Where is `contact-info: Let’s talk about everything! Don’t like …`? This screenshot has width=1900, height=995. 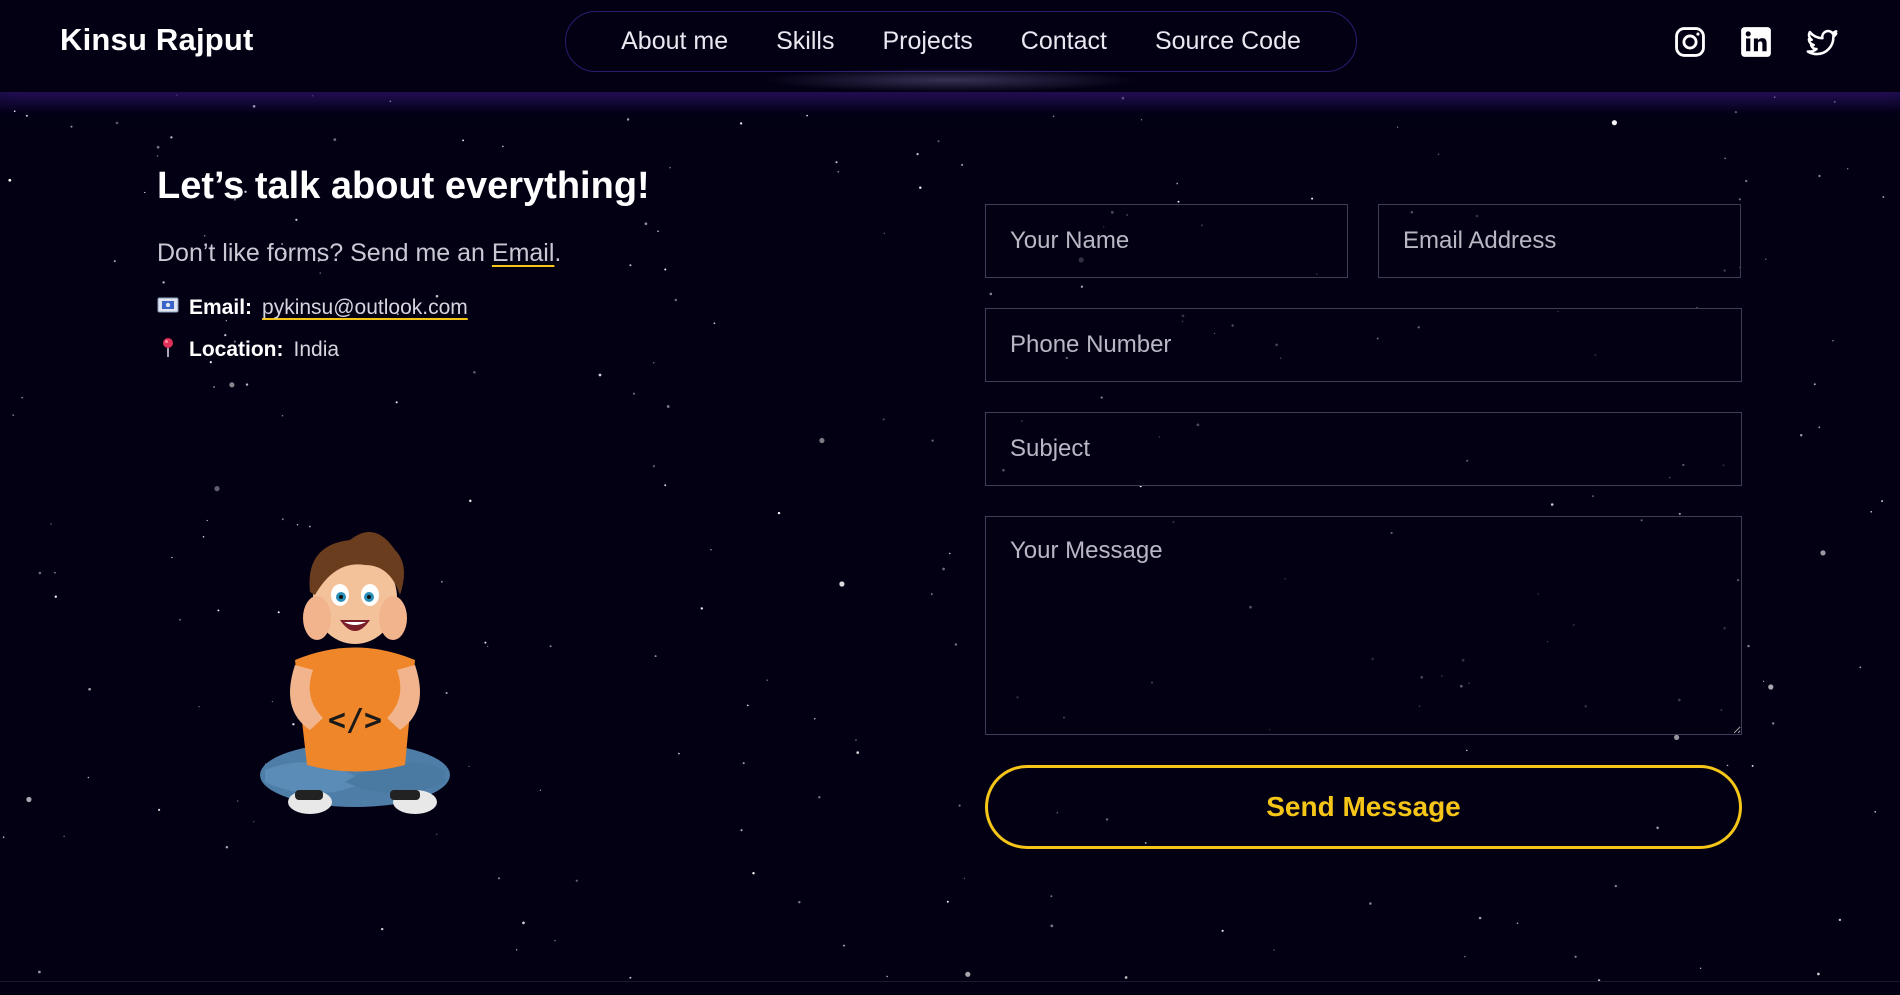
contact-info: Let’s talk about everything! Don’t like … is located at coordinates (403, 272).